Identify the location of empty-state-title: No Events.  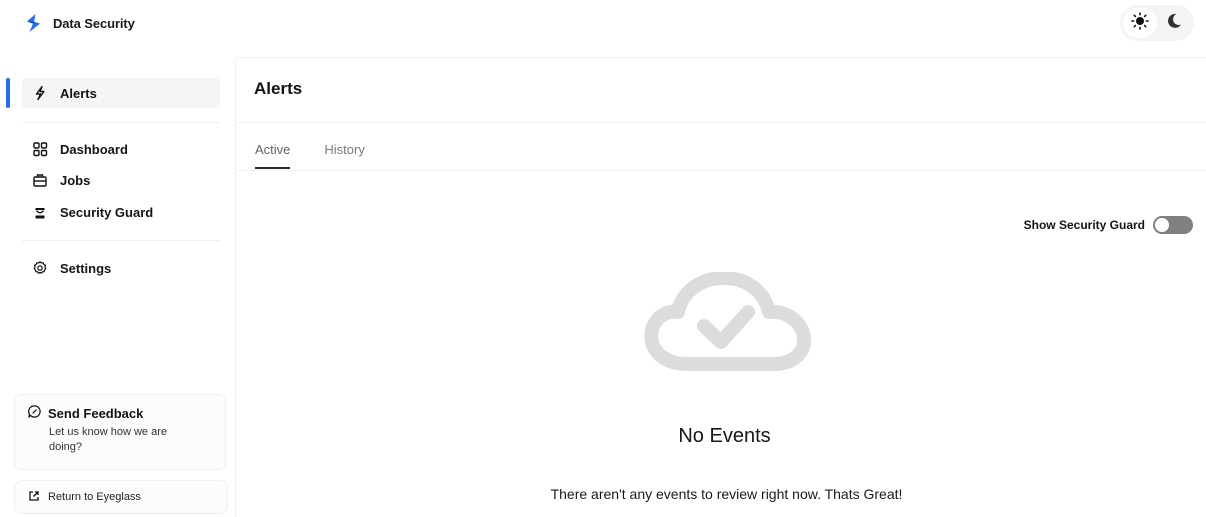
(724, 436).